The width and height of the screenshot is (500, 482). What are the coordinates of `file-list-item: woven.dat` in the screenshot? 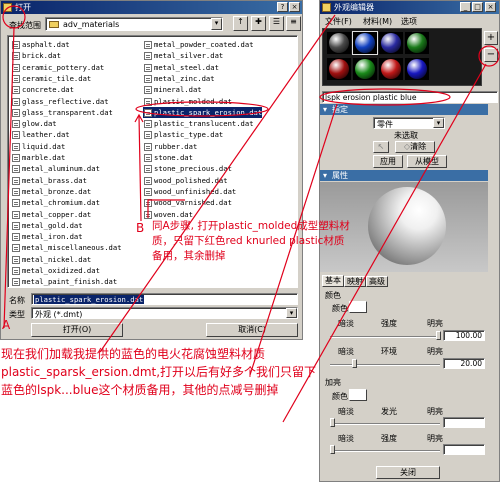 It's located at (168, 214).